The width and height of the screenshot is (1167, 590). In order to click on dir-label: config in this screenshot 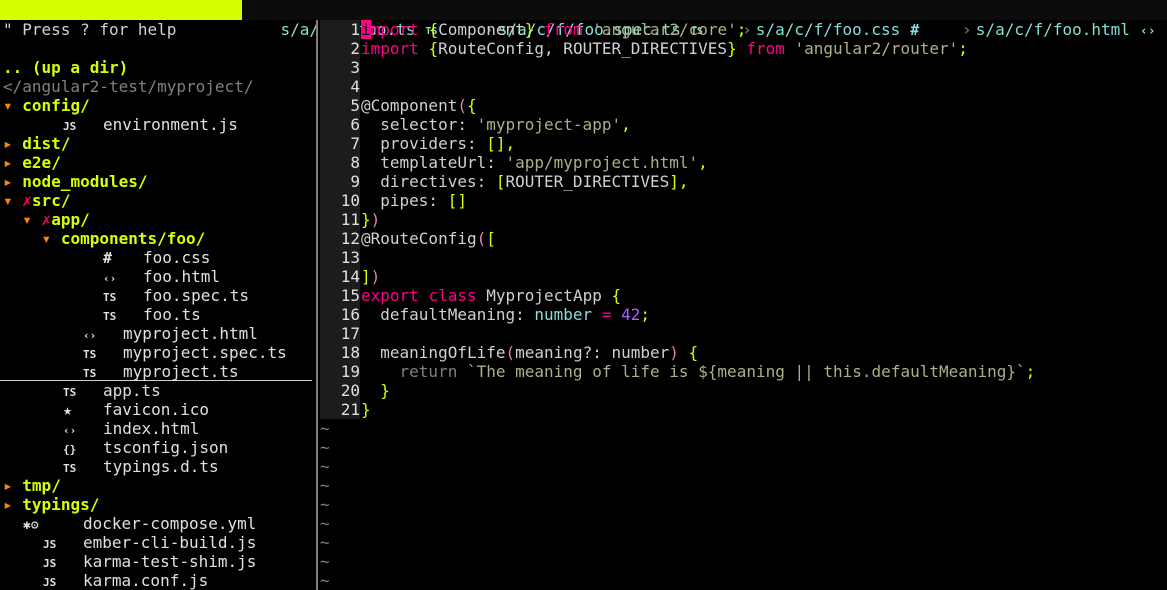, I will do `click(51, 105)`.